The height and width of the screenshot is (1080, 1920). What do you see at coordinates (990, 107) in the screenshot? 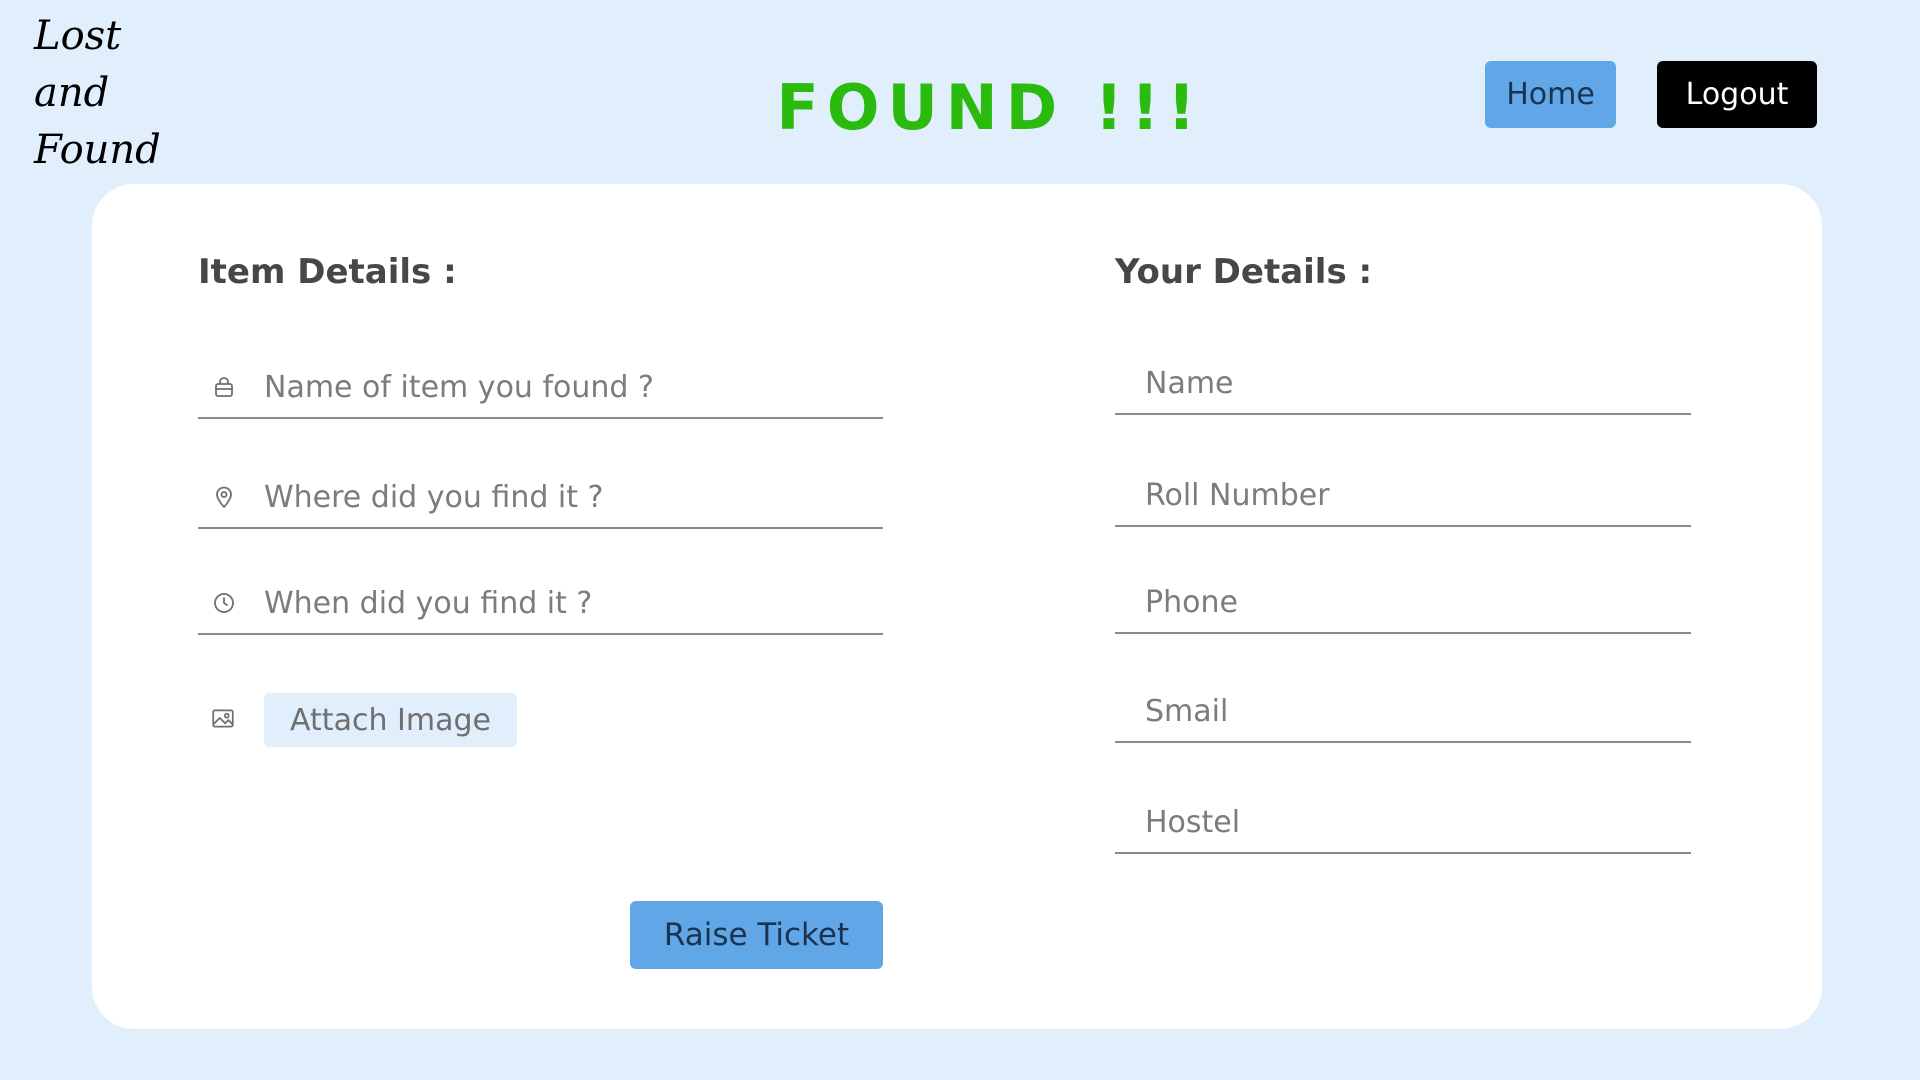
I see `page-title: FOUND !!!` at bounding box center [990, 107].